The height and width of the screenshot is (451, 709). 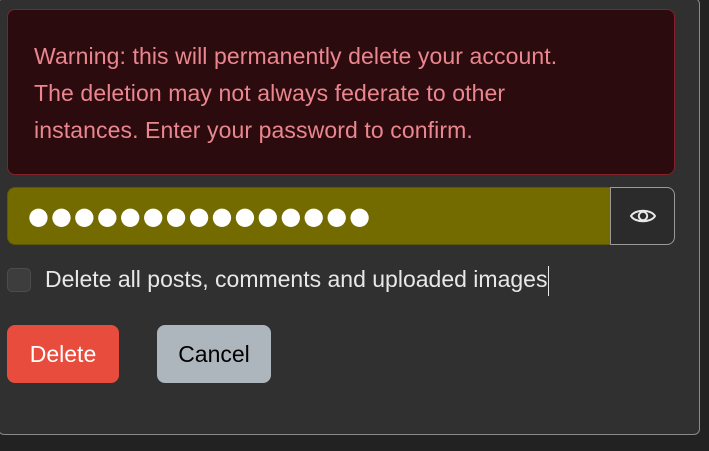 What do you see at coordinates (214, 354) in the screenshot?
I see `cancel-button: Cancel` at bounding box center [214, 354].